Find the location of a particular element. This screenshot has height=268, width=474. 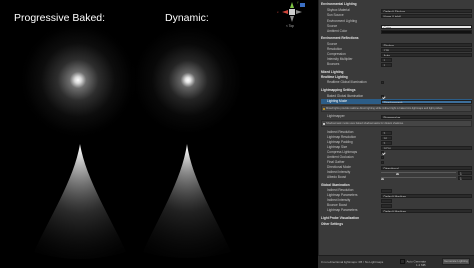

warning-icon is located at coordinates (324, 109).